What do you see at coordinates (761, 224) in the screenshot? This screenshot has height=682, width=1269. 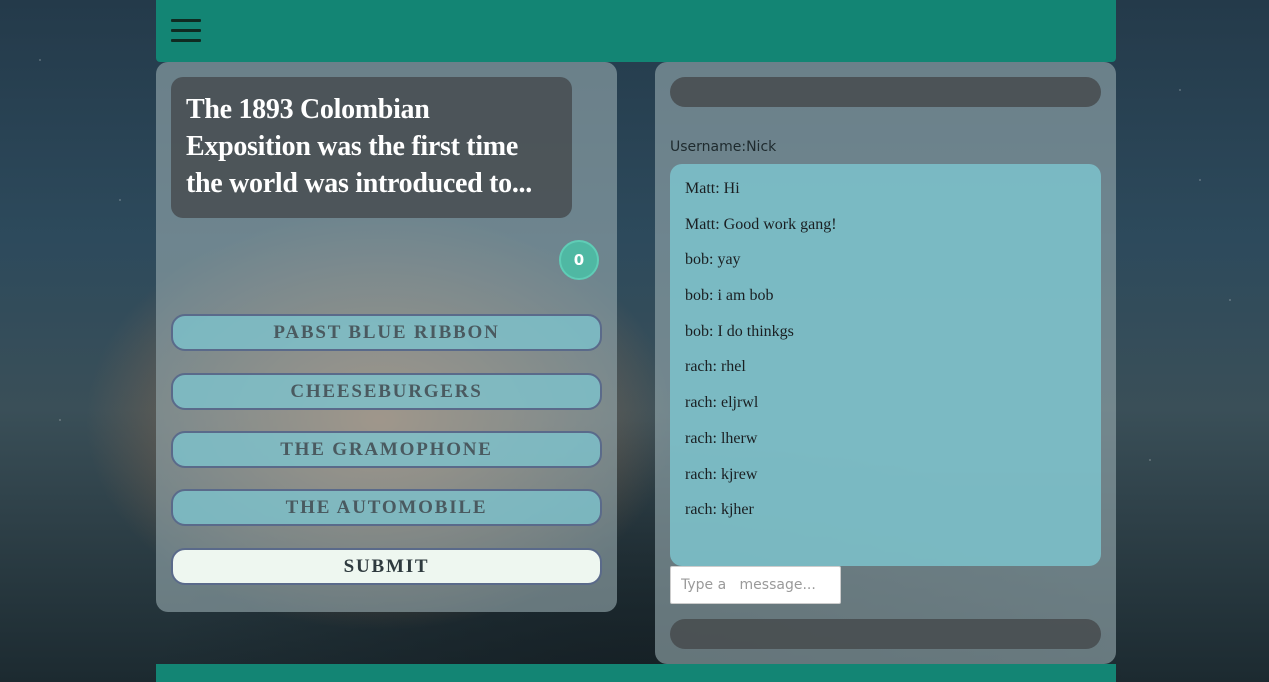 I see `chat-message: Matt: Good work gang!` at bounding box center [761, 224].